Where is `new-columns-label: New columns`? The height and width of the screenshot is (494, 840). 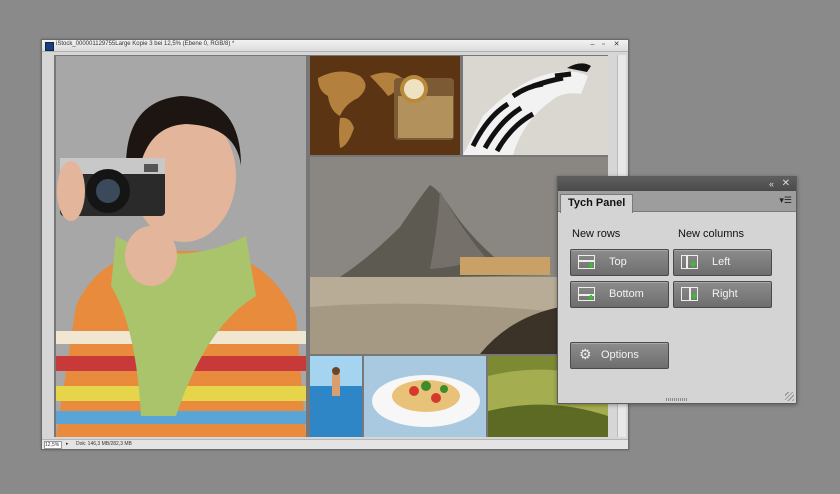 new-columns-label: New columns is located at coordinates (711, 234).